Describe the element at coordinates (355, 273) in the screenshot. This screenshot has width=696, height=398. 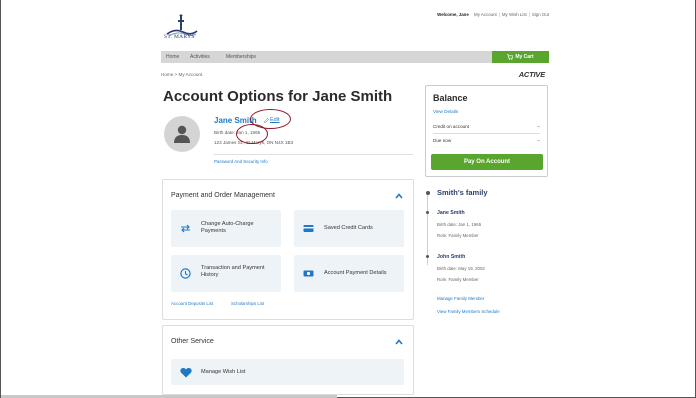
I see `account-payment-details-label: Account Payment Details` at that location.